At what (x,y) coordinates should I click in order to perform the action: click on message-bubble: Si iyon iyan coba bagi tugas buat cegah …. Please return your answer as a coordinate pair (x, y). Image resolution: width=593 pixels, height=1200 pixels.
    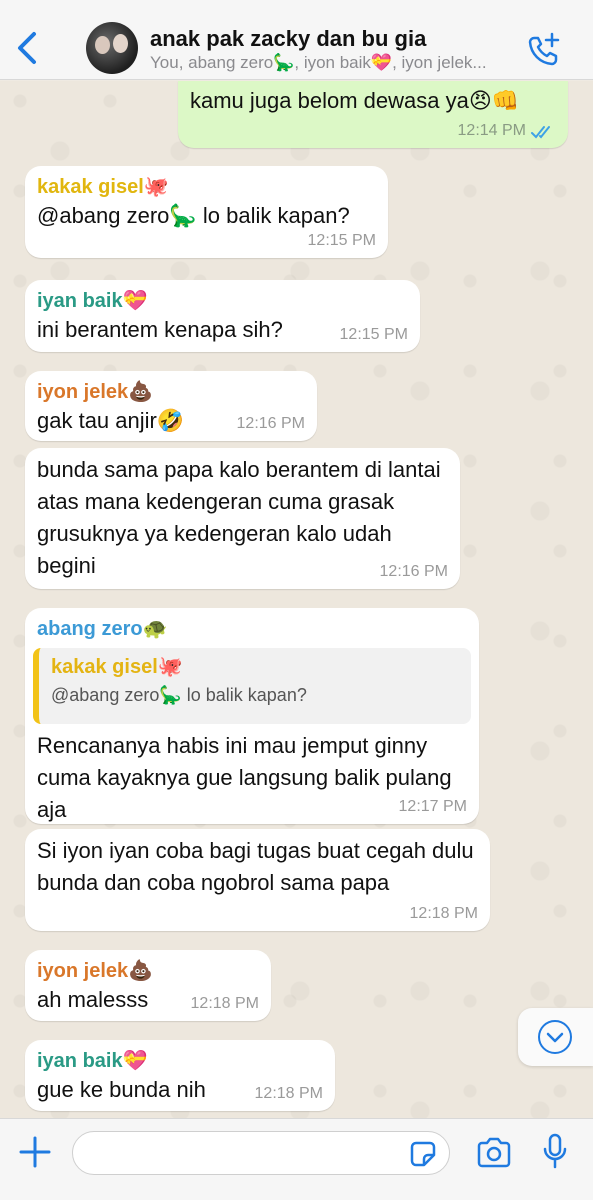
    Looking at the image, I should click on (257, 880).